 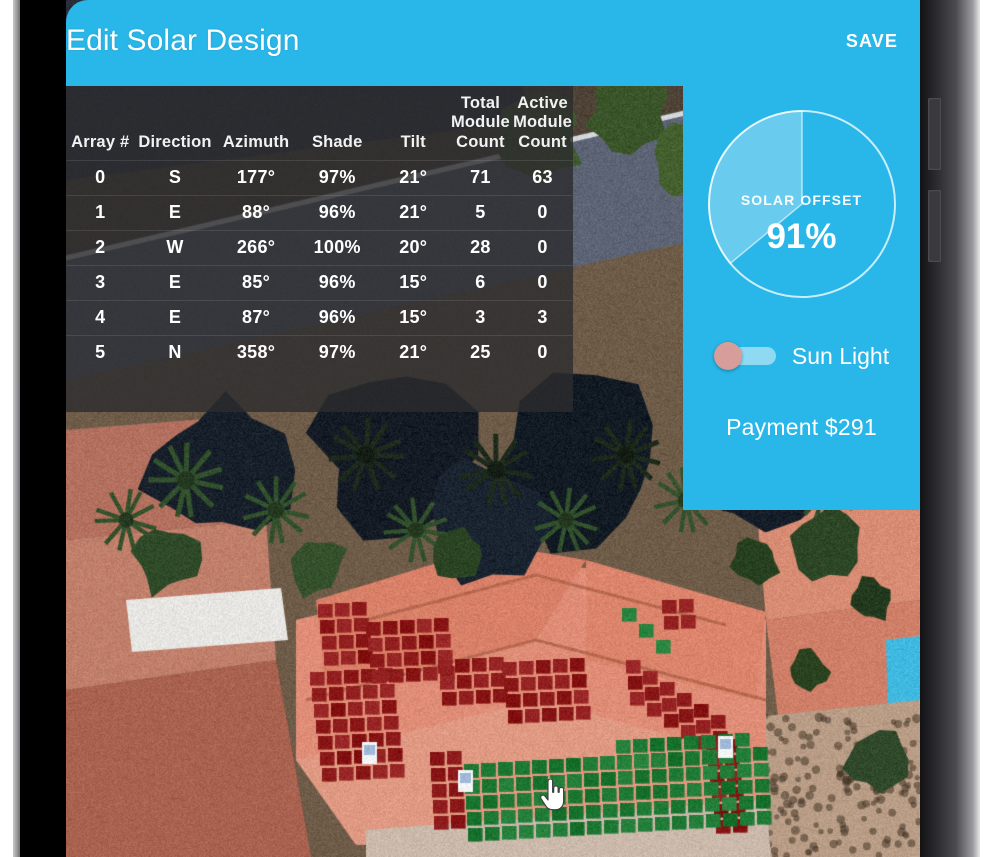 I want to click on cell-azimuth: 266°, so click(x=256, y=247).